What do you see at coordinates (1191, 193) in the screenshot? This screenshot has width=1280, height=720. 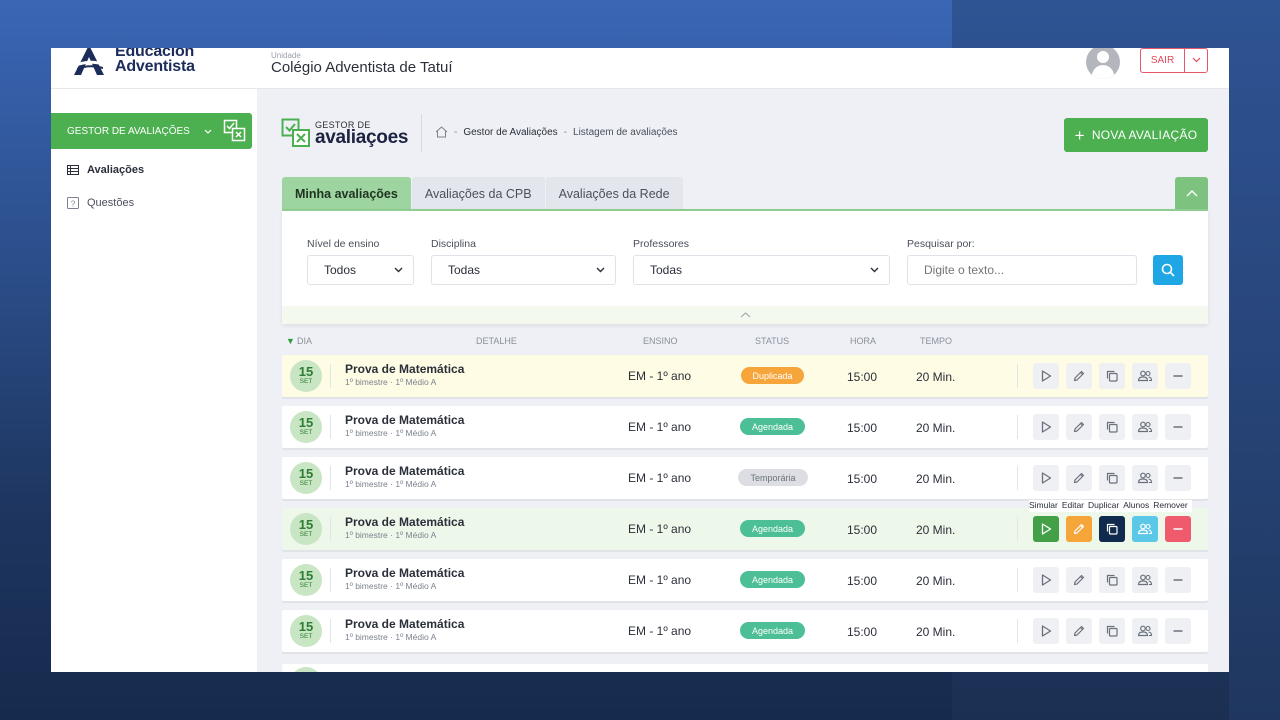 I see `collapse-filters-button` at bounding box center [1191, 193].